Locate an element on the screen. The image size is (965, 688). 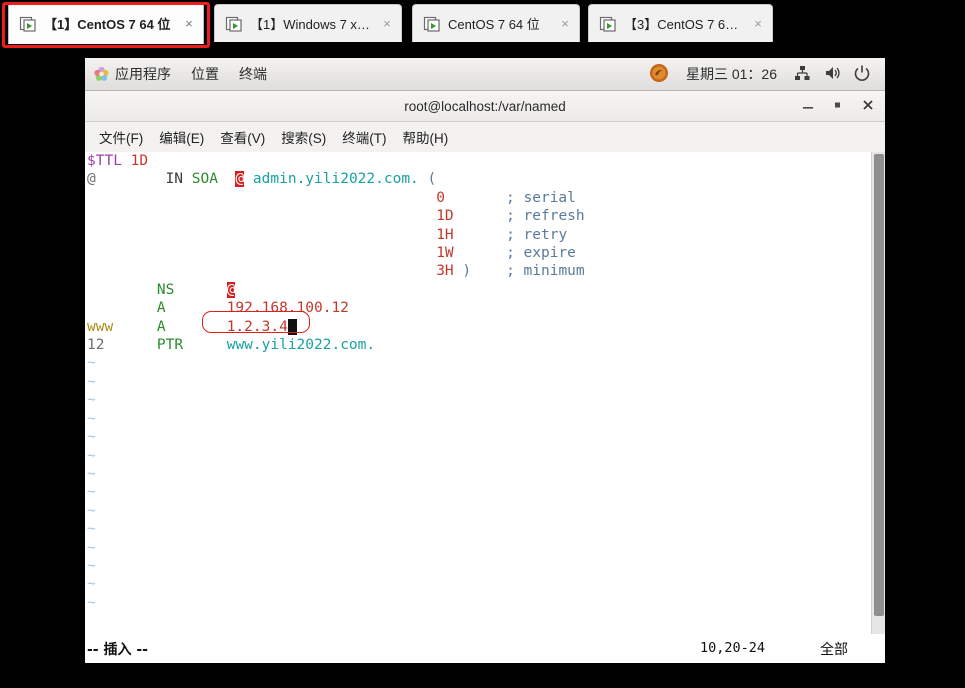
terminal-span: $TTL is located at coordinates (109, 161).